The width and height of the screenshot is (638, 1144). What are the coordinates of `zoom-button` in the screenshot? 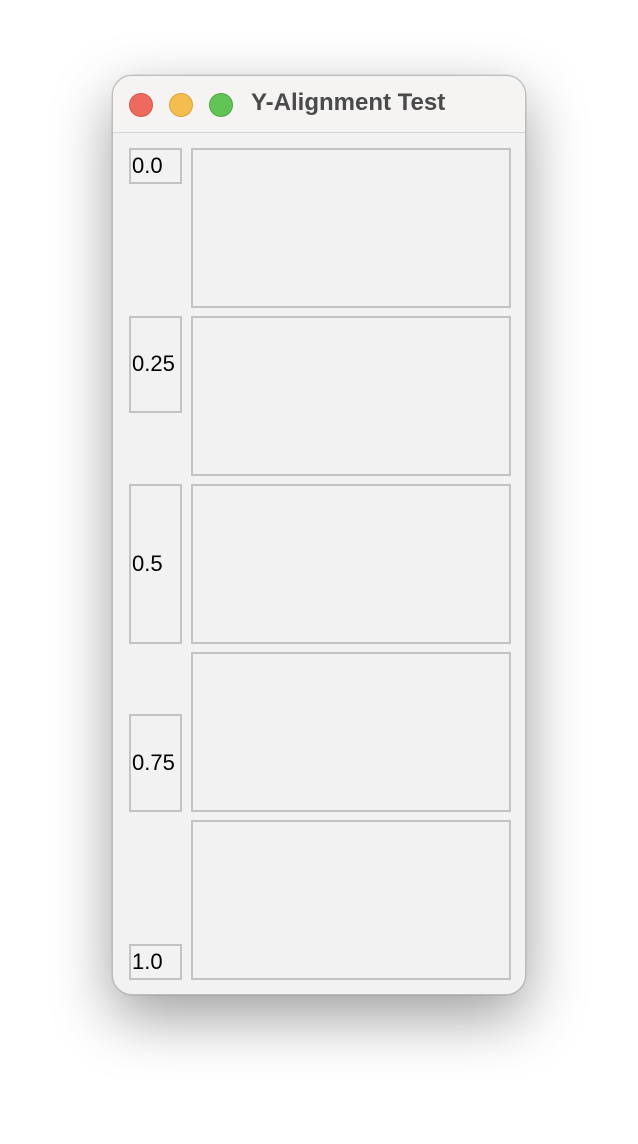 It's located at (221, 105).